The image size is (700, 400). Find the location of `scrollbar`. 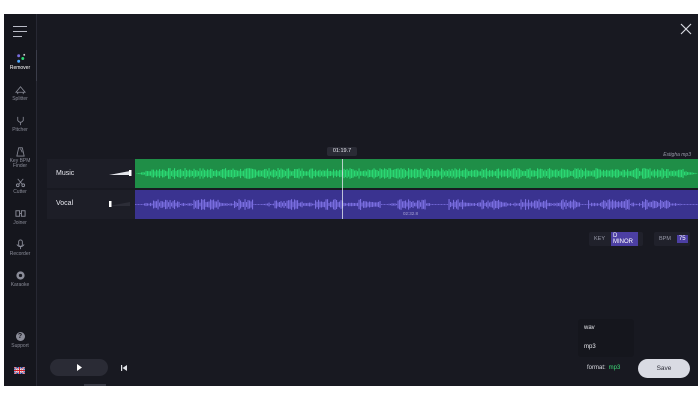

scrollbar is located at coordinates (95, 385).